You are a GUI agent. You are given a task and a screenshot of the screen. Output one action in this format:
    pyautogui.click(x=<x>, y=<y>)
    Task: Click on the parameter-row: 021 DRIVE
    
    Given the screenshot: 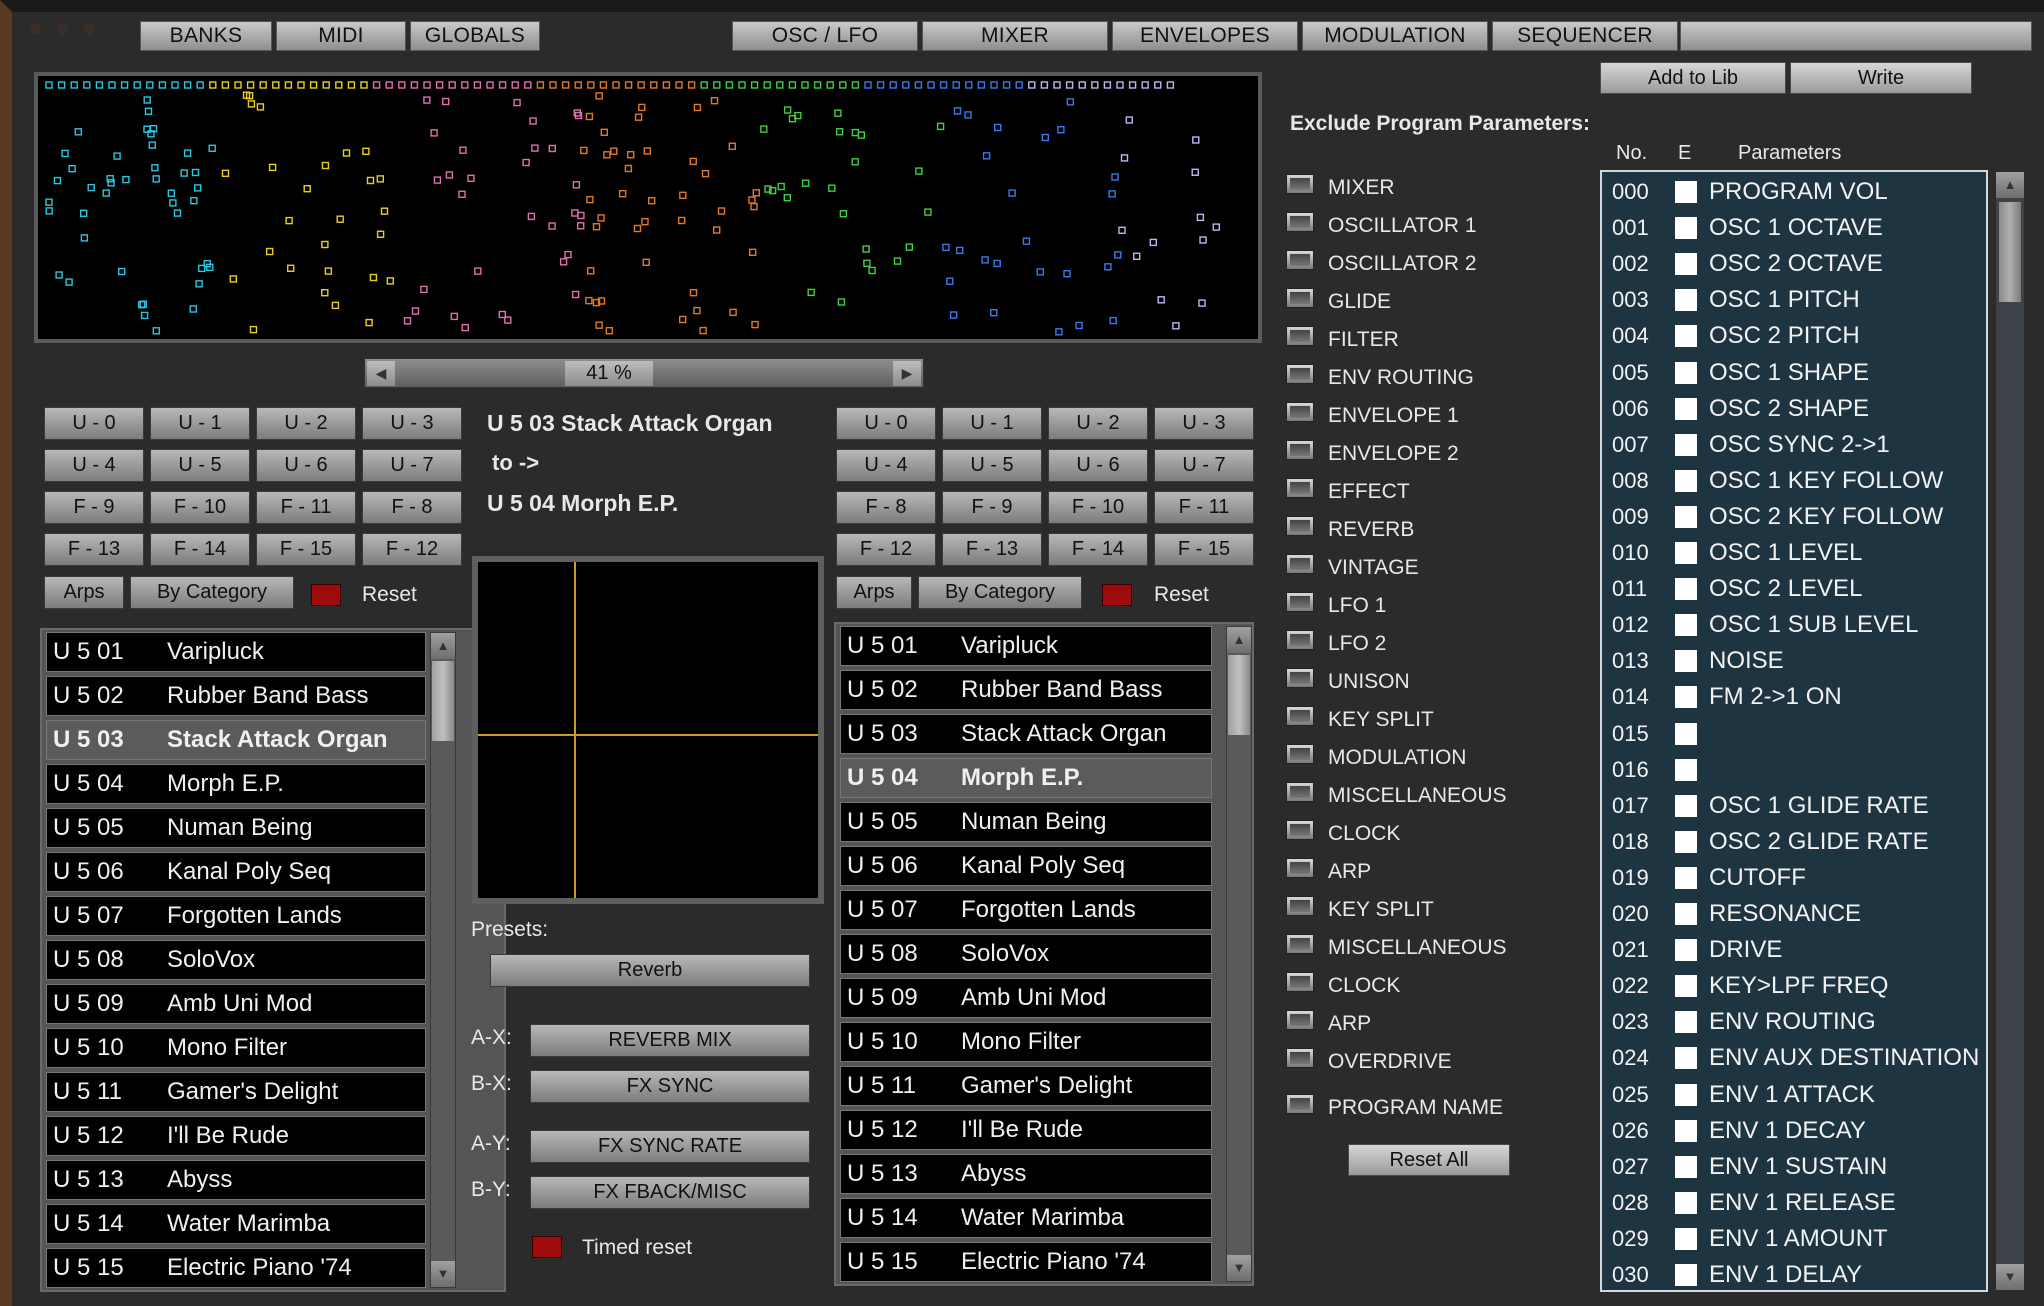 What is the action you would take?
    pyautogui.click(x=1794, y=950)
    